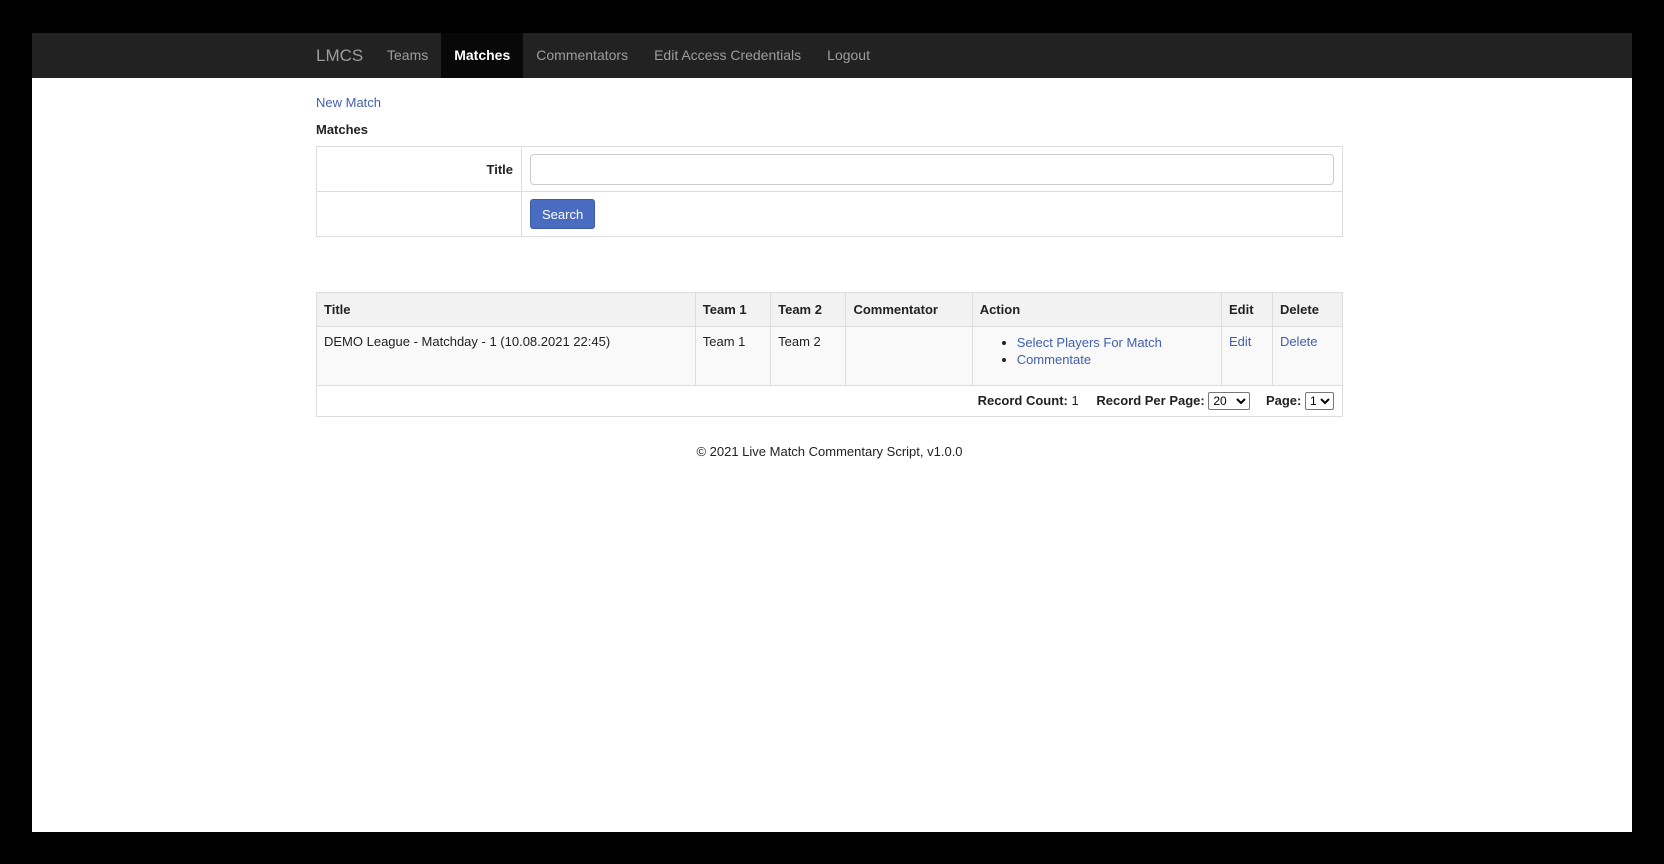  What do you see at coordinates (1054, 359) in the screenshot?
I see `commentate-link: Commentate` at bounding box center [1054, 359].